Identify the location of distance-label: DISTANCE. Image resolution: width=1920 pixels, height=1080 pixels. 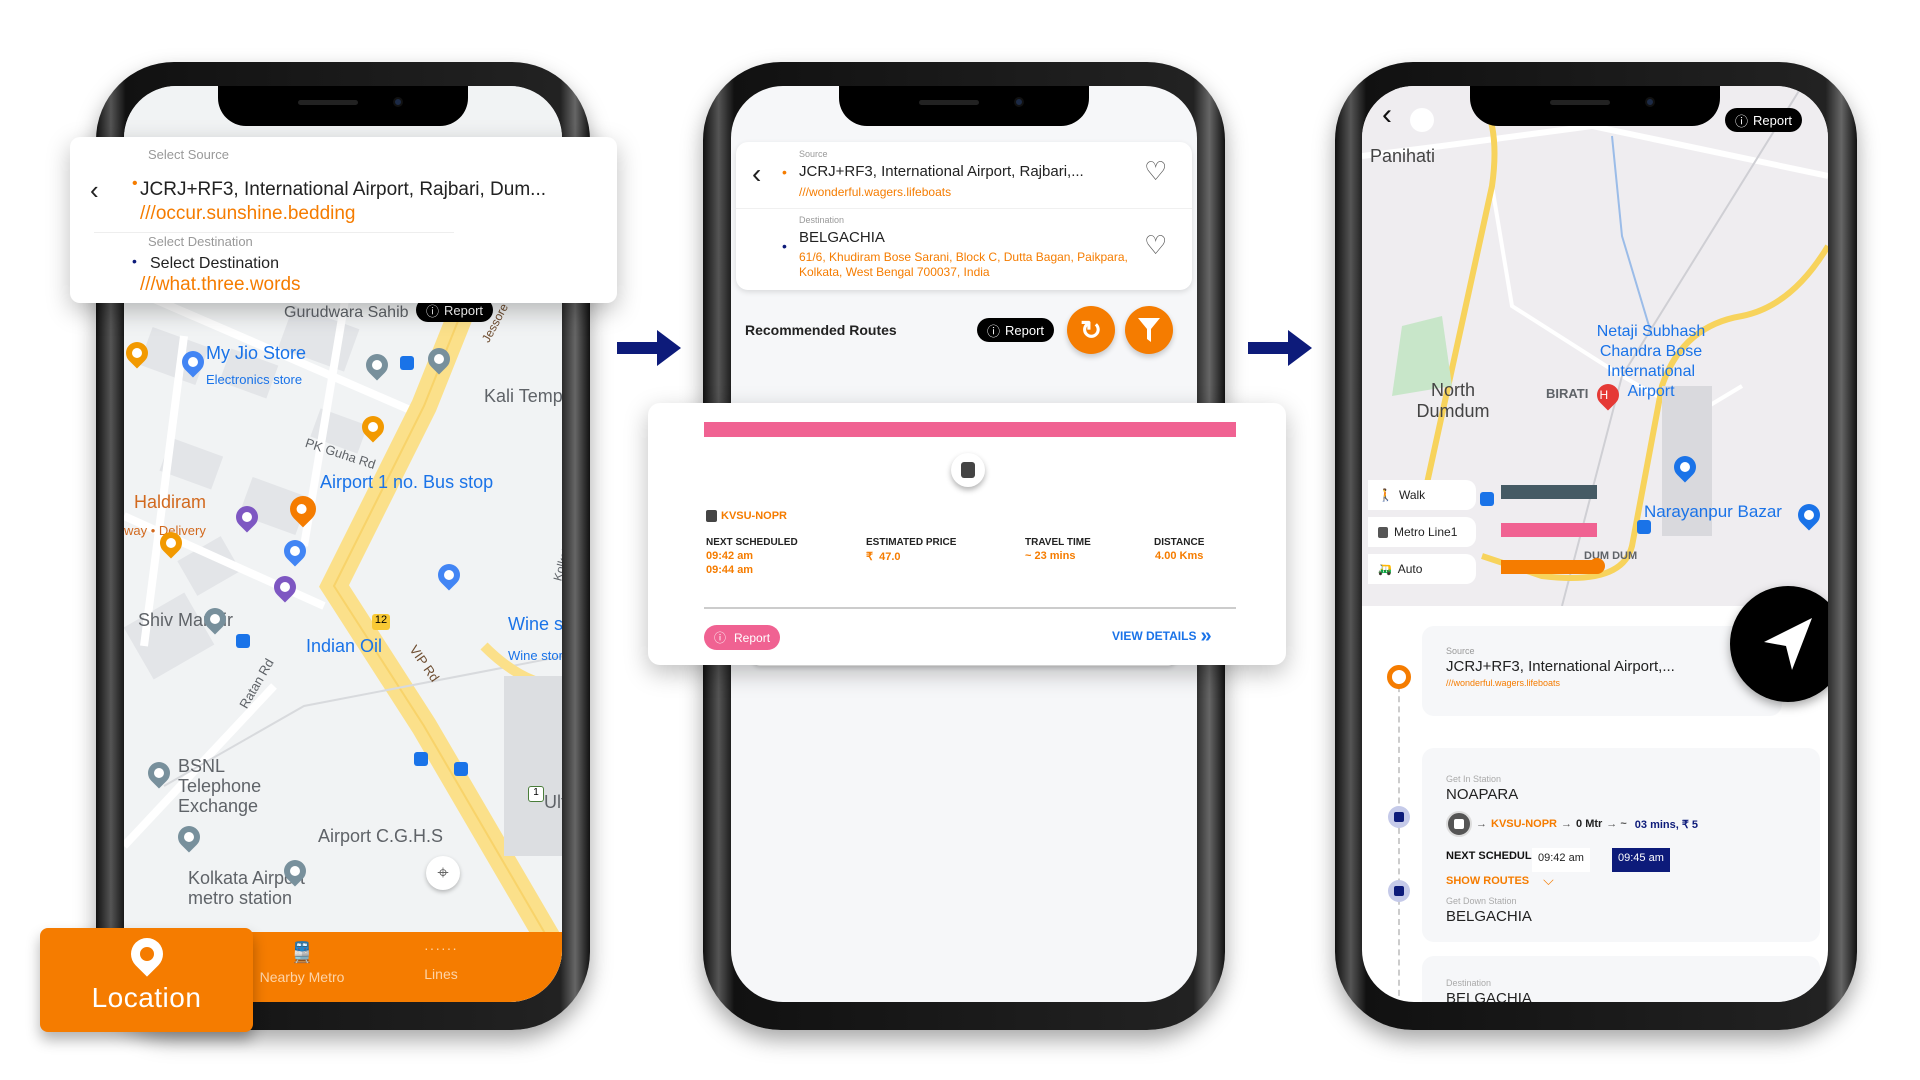
(1179, 542).